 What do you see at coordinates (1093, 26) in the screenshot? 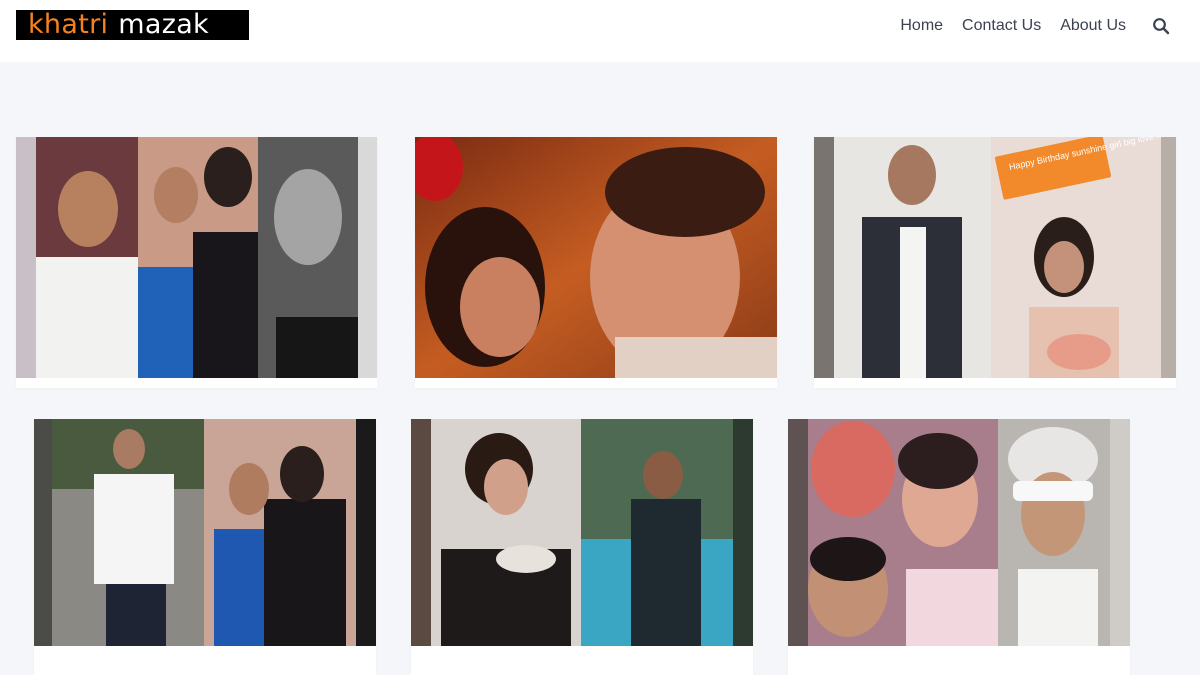
I see `nav-about-us: About Us` at bounding box center [1093, 26].